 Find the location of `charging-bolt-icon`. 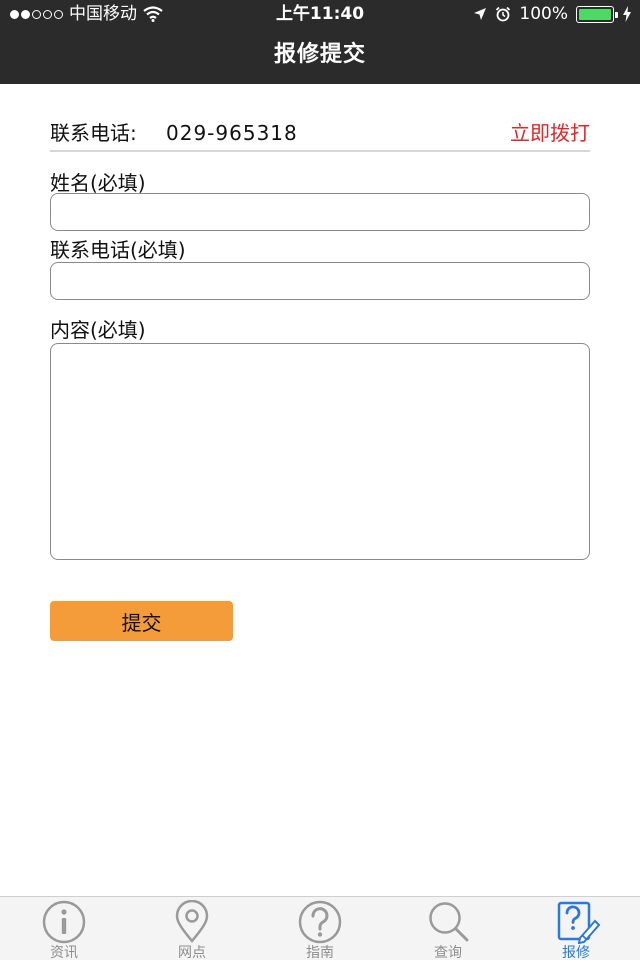

charging-bolt-icon is located at coordinates (627, 14).